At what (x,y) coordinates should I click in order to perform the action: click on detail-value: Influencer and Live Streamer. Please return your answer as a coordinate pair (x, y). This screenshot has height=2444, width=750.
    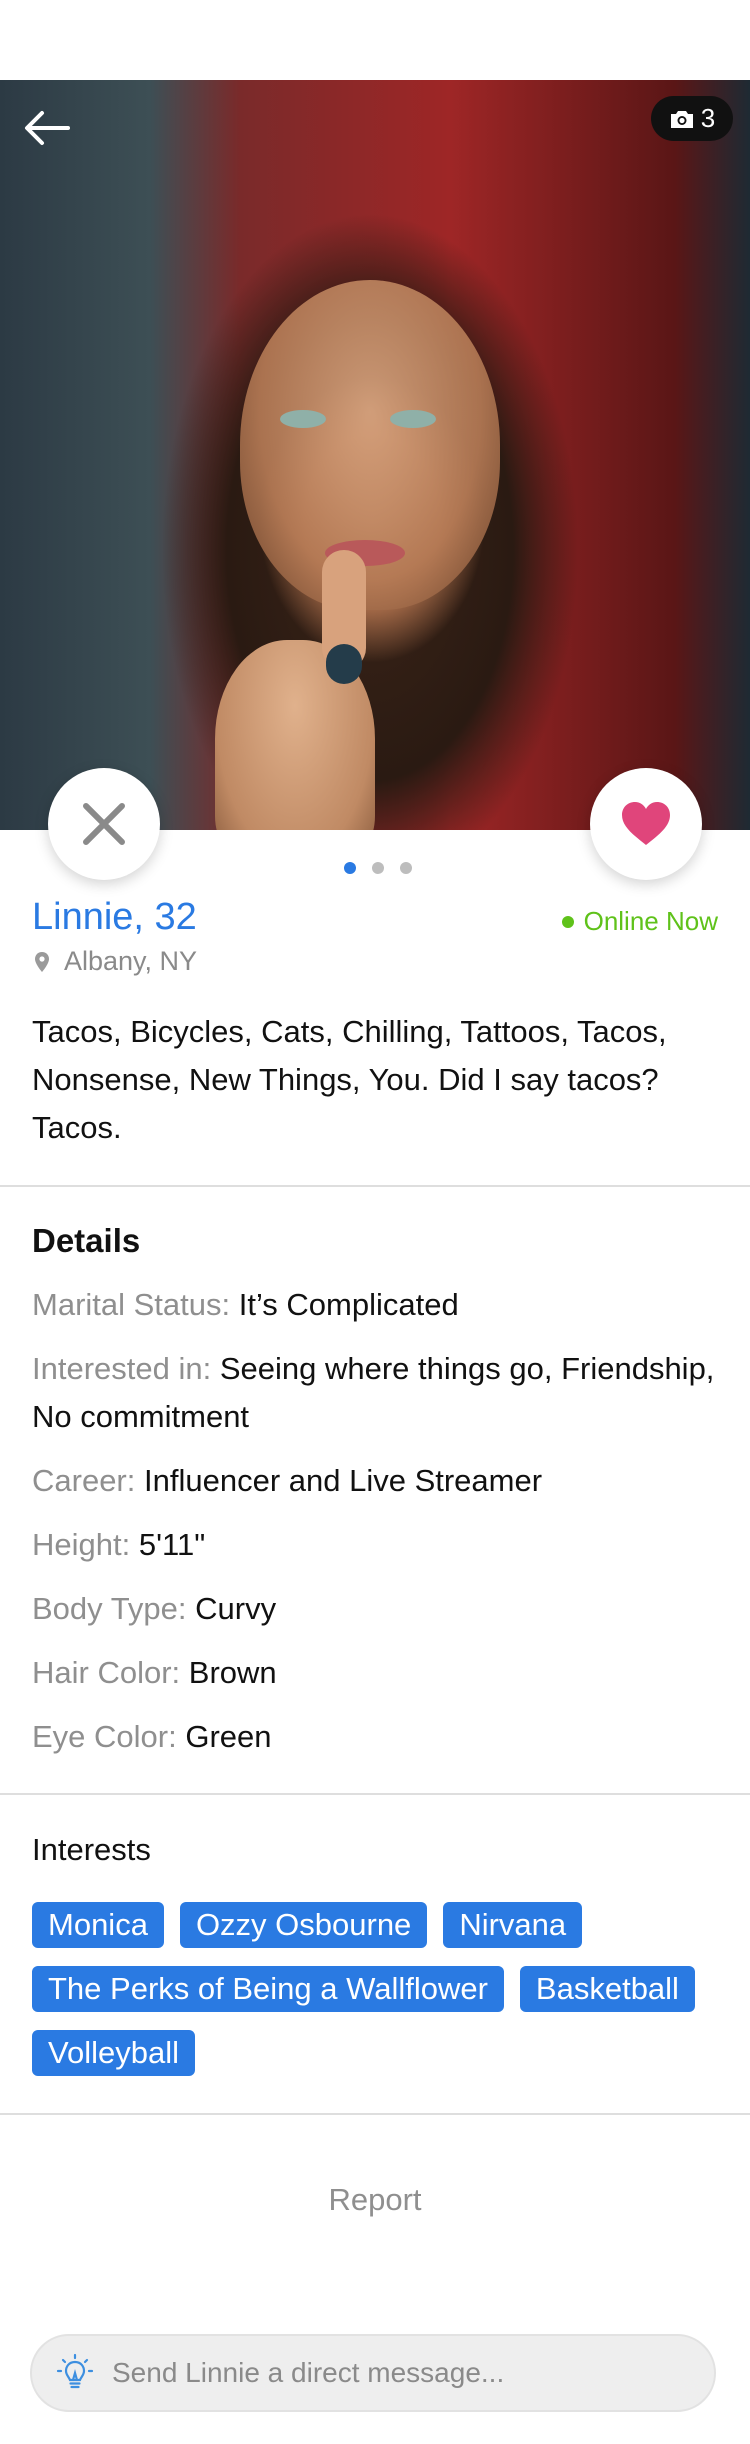
    Looking at the image, I should click on (343, 1480).